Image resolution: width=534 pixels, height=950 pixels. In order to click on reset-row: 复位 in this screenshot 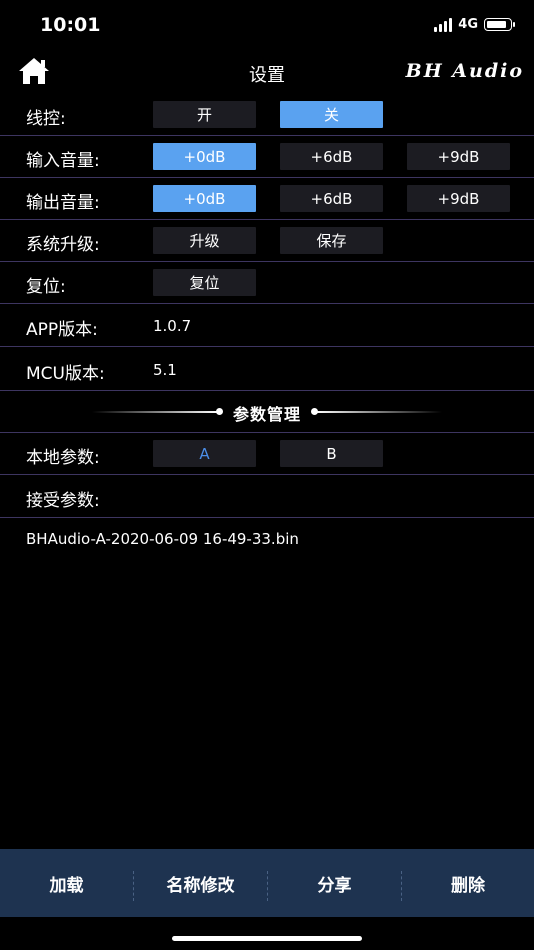, I will do `click(267, 283)`.